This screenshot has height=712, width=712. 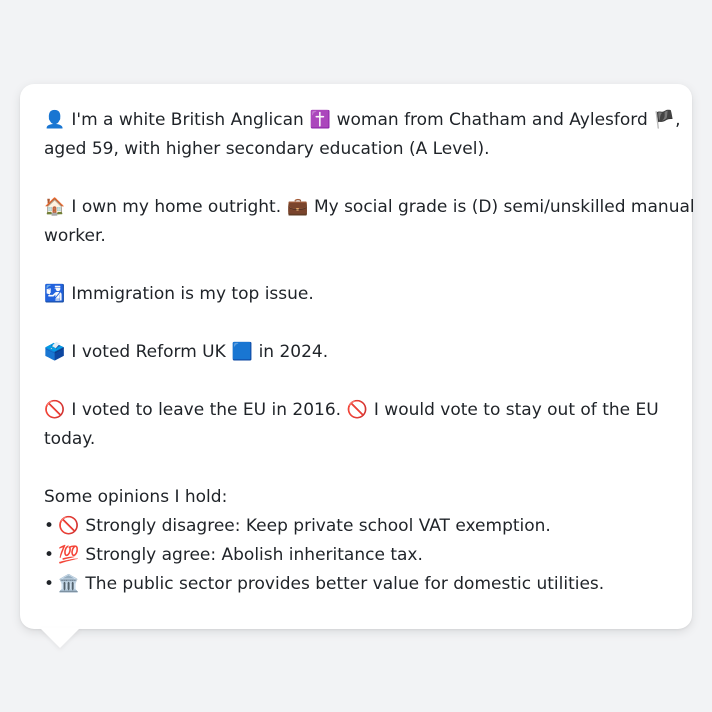 I want to click on house-icon: 🏠, so click(x=55, y=207).